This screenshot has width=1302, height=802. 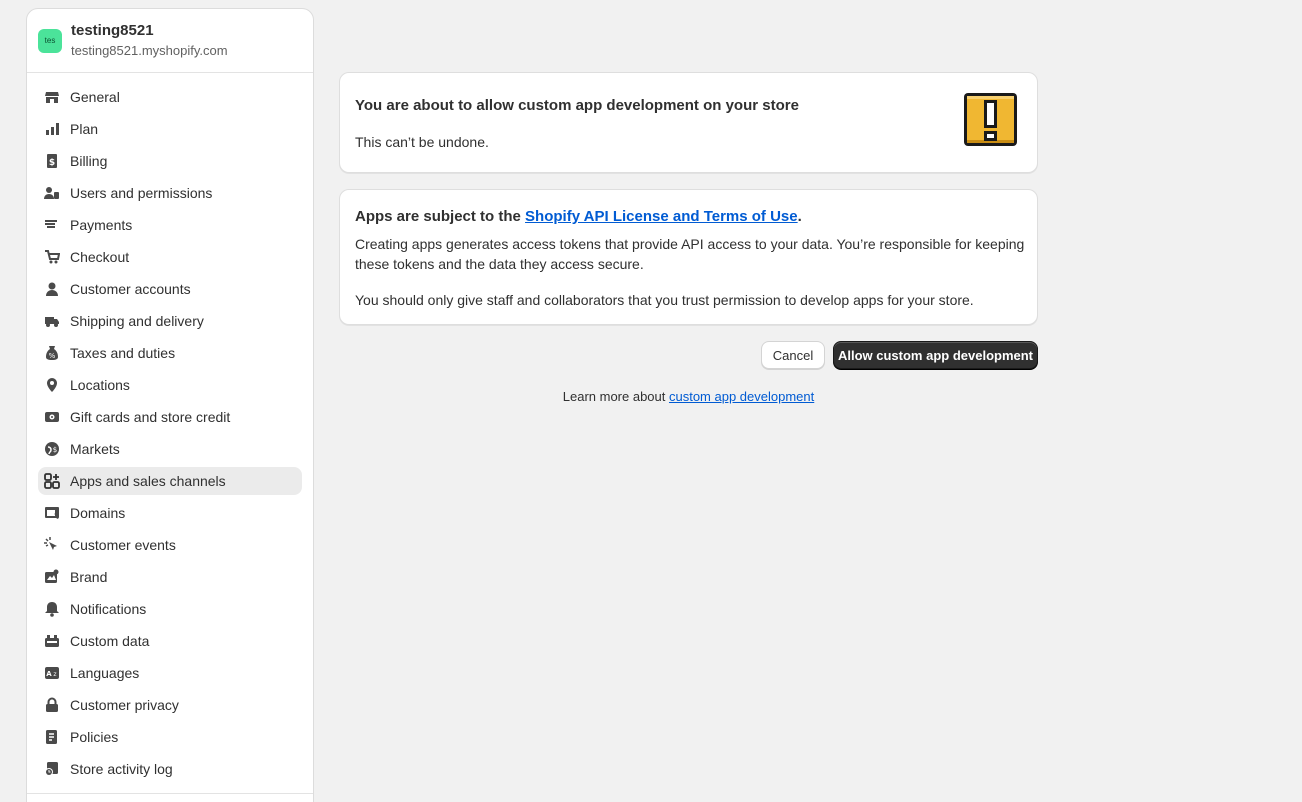 I want to click on sidebar-item-label: General, so click(x=95, y=97).